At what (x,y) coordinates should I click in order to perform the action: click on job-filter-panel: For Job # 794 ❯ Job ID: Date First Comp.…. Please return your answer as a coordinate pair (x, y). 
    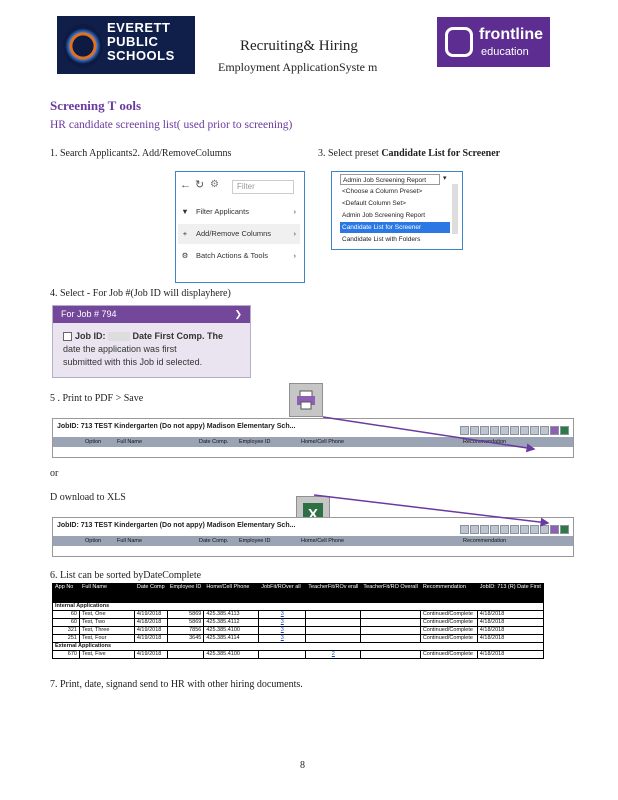
    Looking at the image, I should click on (151, 341).